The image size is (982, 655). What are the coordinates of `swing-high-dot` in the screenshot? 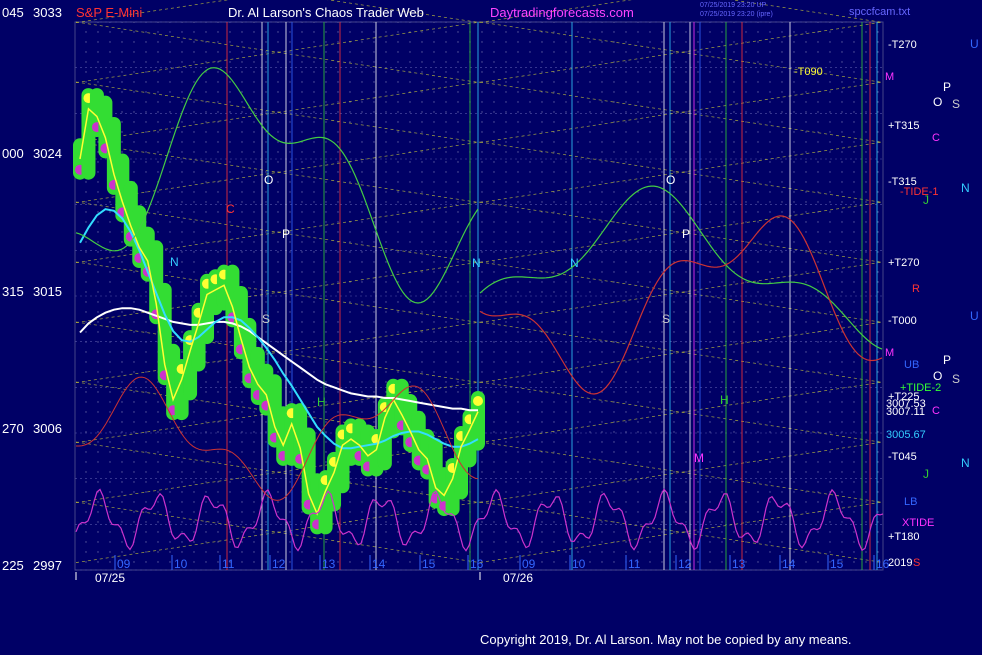 It's located at (478, 400).